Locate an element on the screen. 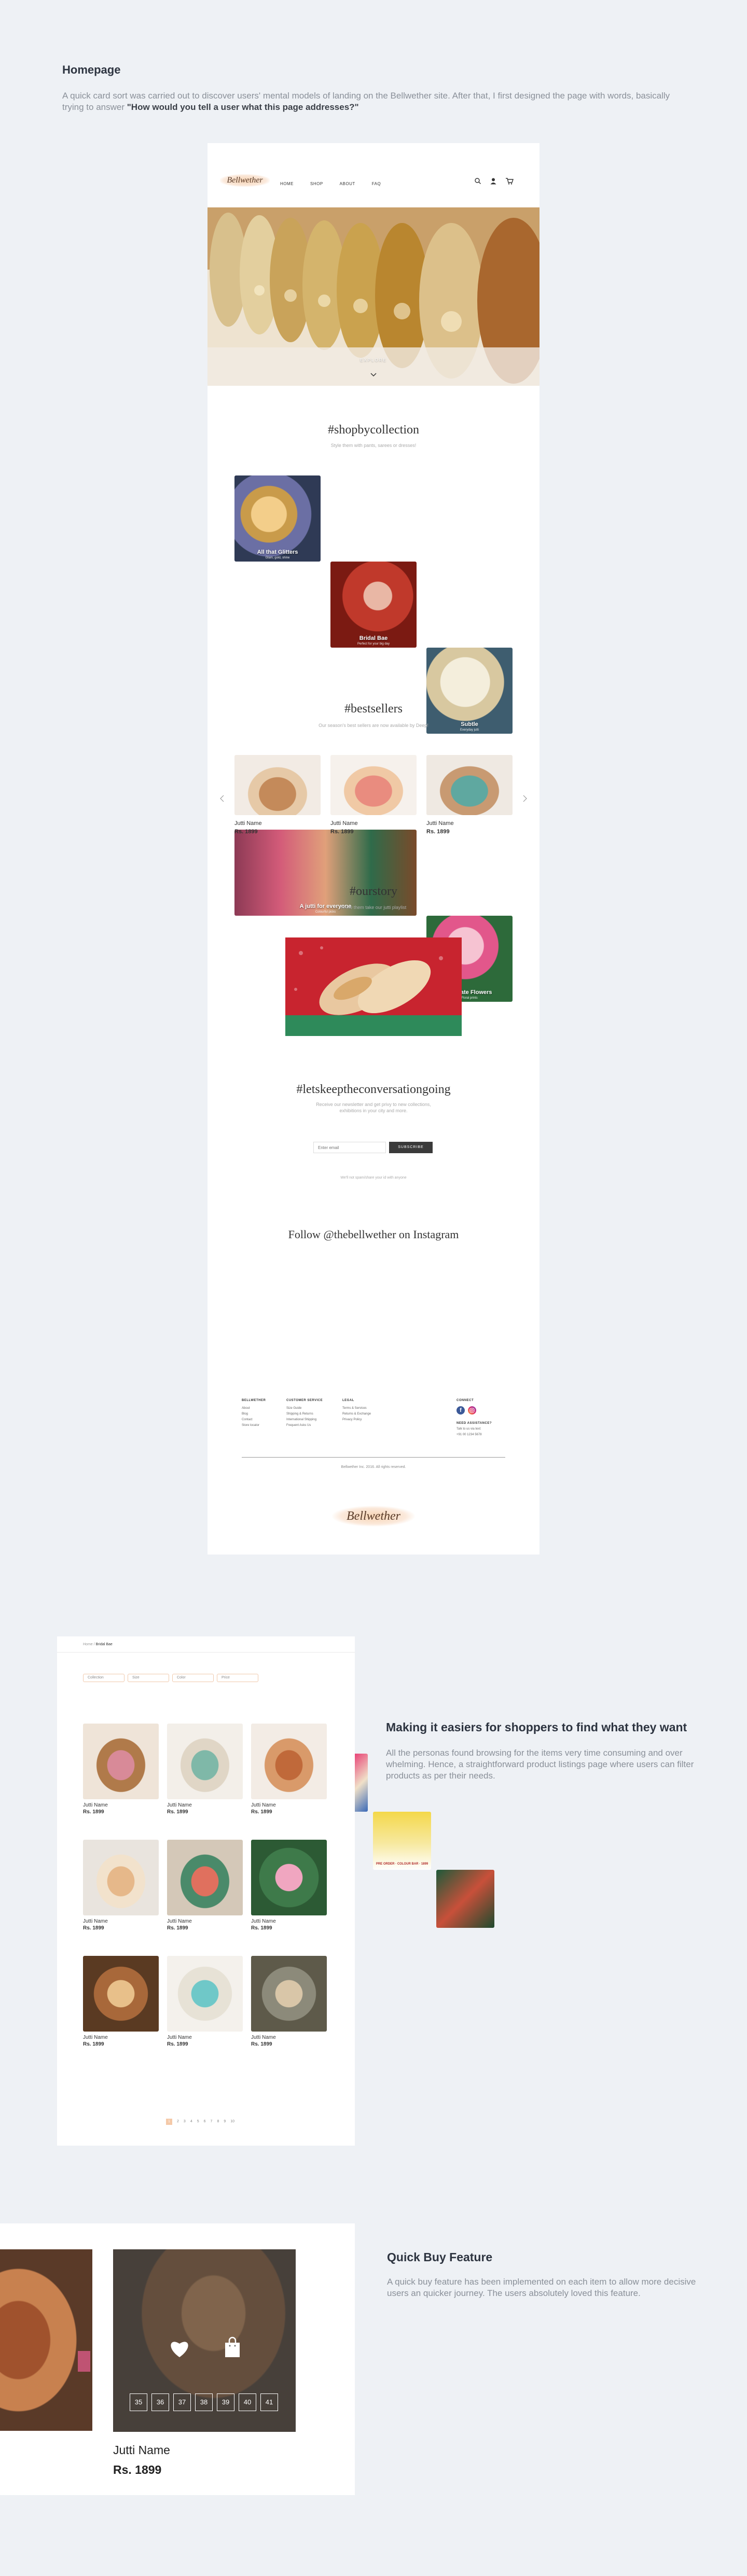 The height and width of the screenshot is (2576, 747). collection-tile-subtle: Subtle Everyday jutti is located at coordinates (470, 691).